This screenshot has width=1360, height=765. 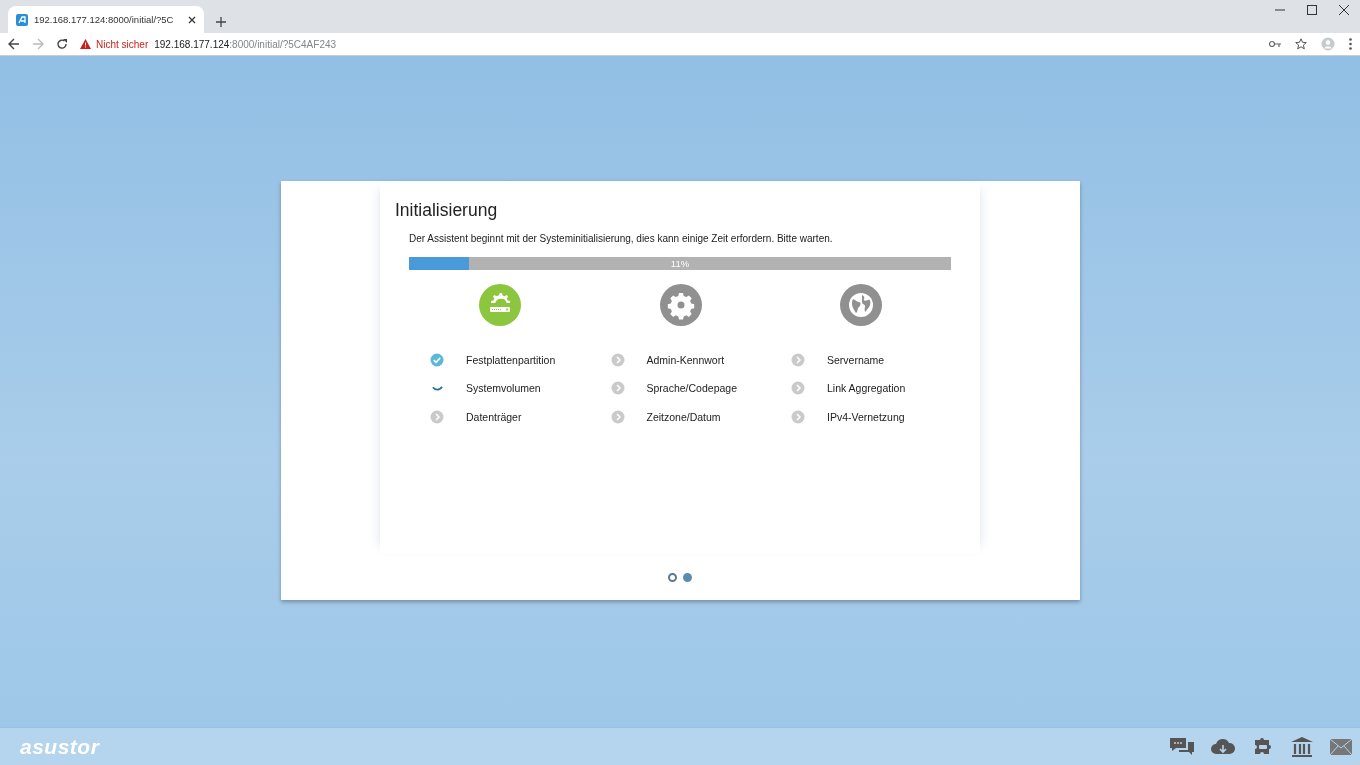 What do you see at coordinates (503, 388) in the screenshot?
I see `step-label: Systemvolumen` at bounding box center [503, 388].